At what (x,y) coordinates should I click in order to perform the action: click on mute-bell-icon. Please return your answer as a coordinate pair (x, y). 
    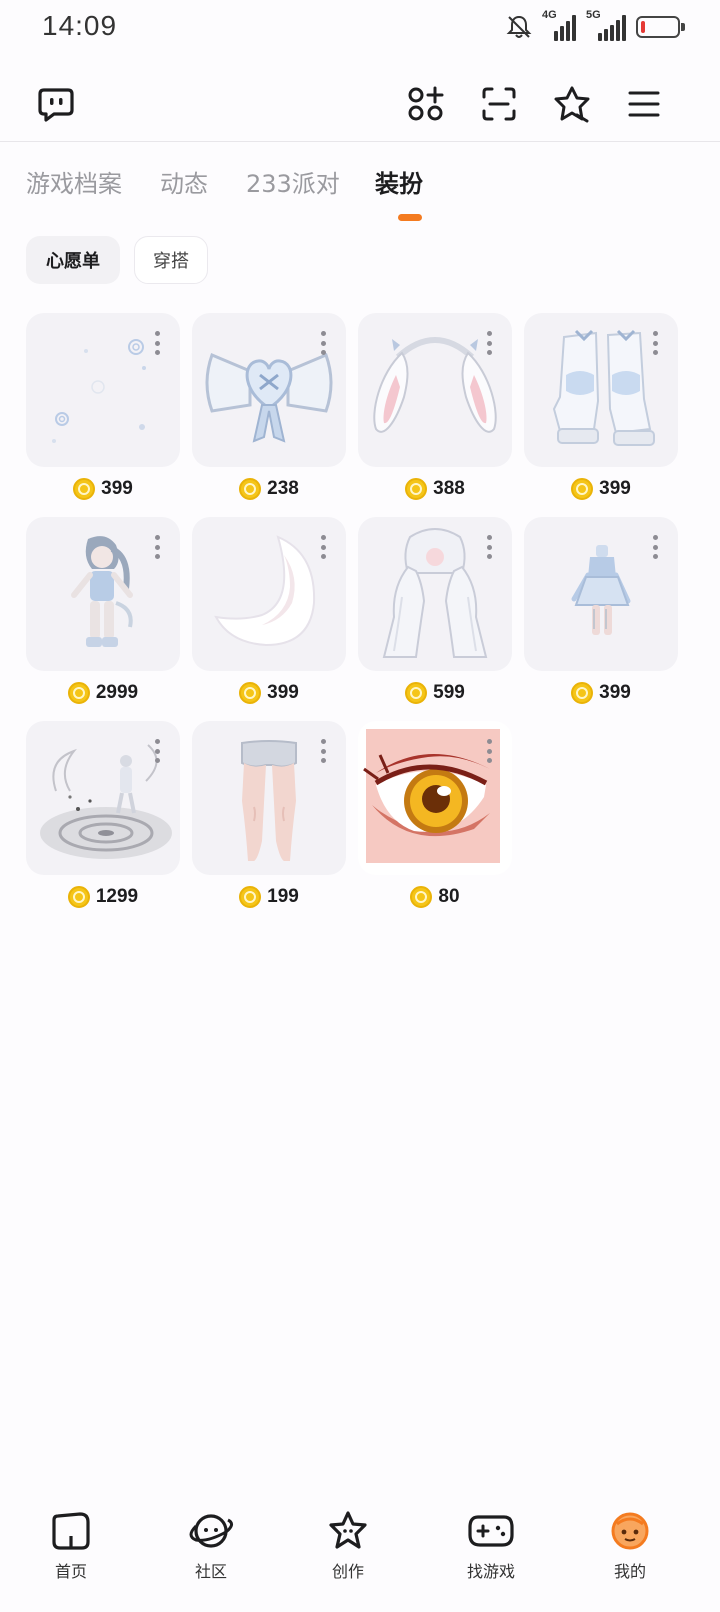
    Looking at the image, I should click on (519, 26).